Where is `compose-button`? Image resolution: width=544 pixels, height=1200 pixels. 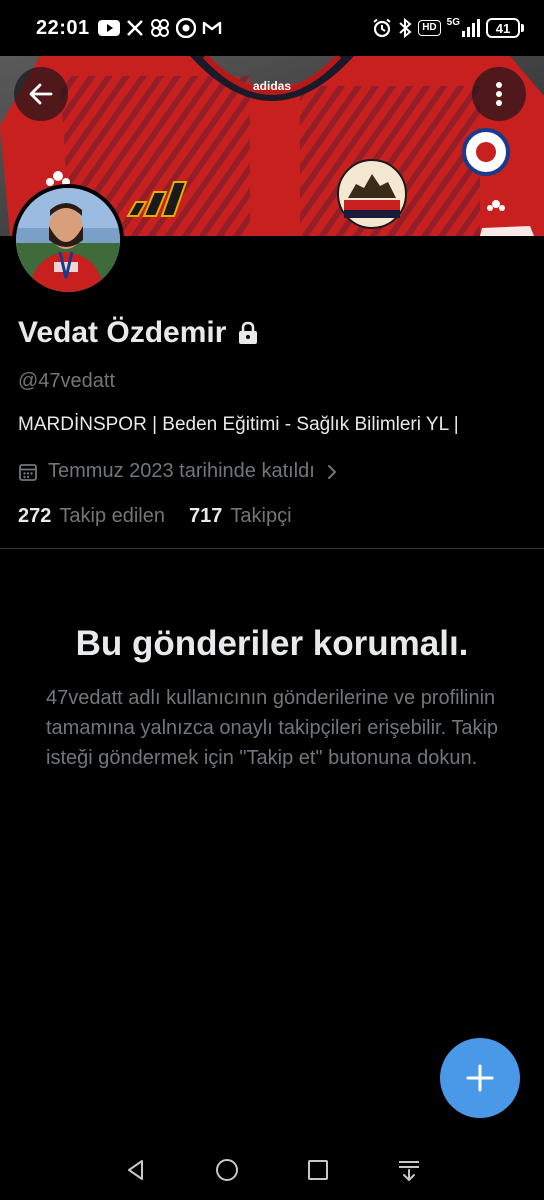 compose-button is located at coordinates (480, 1078).